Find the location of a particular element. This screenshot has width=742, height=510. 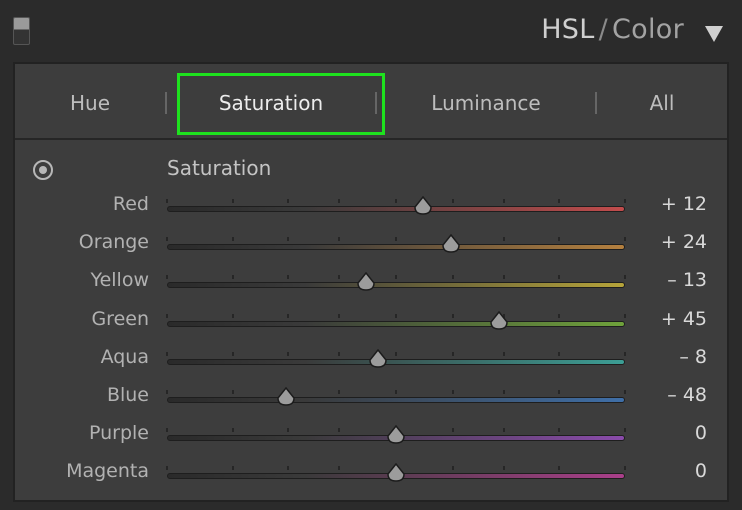

slider-row-purple: Purple 0 is located at coordinates (371, 436).